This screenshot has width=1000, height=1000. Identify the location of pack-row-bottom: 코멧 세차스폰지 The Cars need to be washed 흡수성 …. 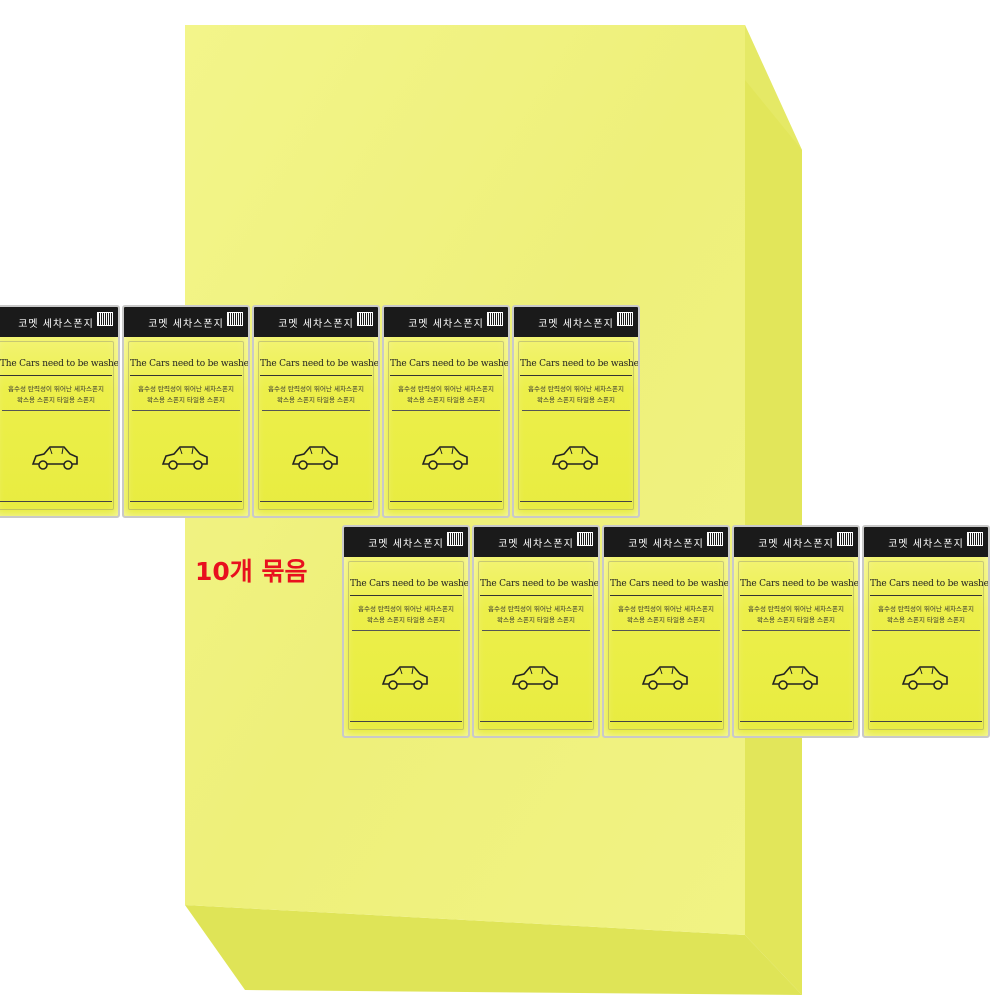
(667, 631).